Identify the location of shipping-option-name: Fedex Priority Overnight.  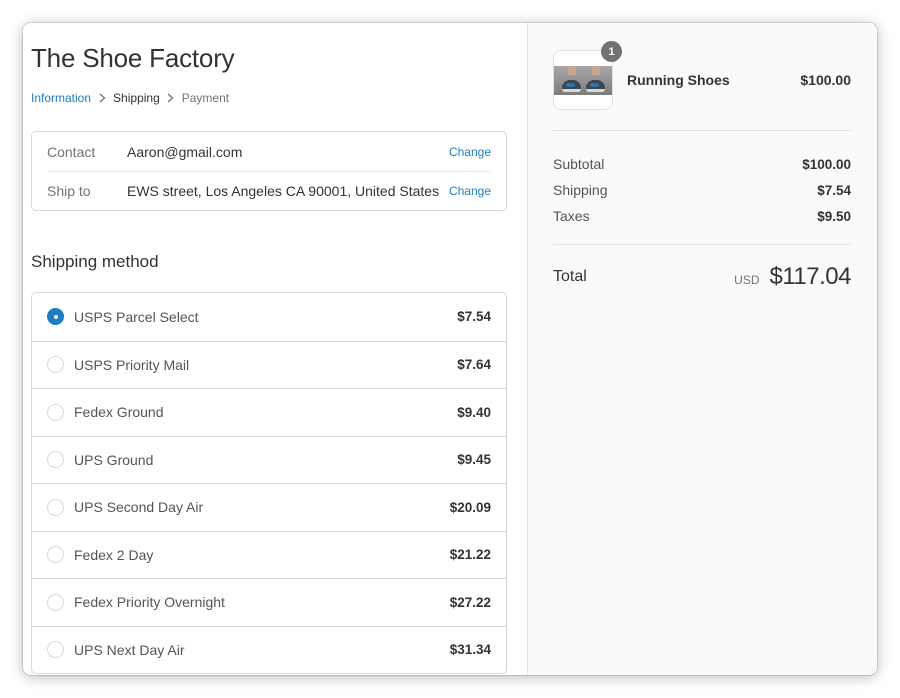
(149, 602).